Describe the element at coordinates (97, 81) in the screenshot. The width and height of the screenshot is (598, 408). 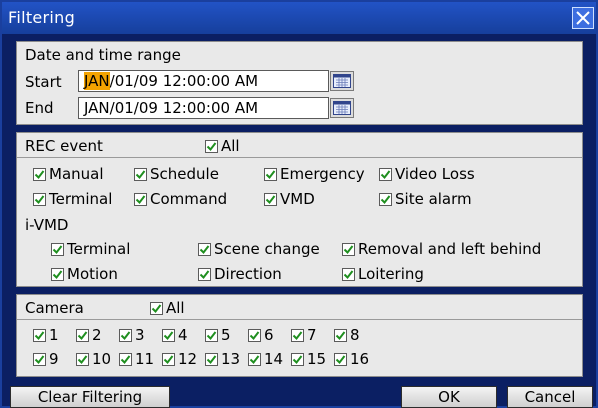
I see `start-month-highlight: JAN` at that location.